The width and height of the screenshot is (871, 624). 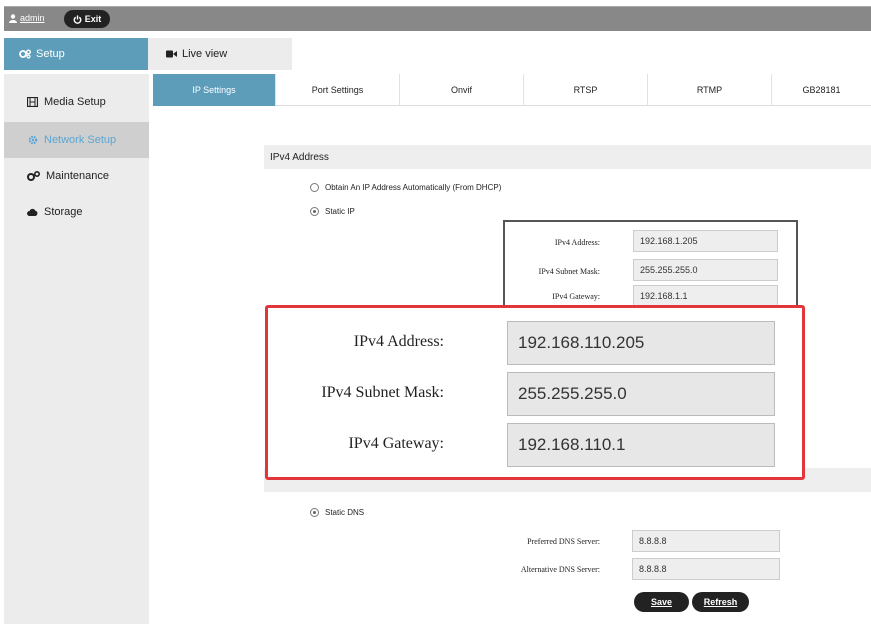 What do you see at coordinates (33, 176) in the screenshot?
I see `cogs-icon` at bounding box center [33, 176].